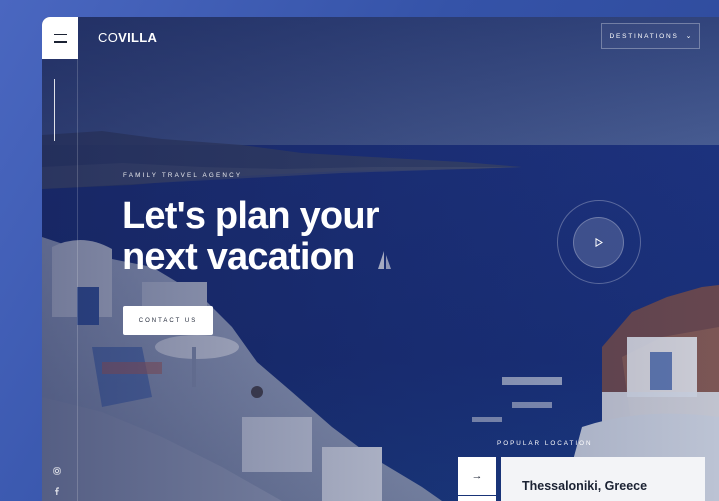  Describe the element at coordinates (644, 36) in the screenshot. I see `destinations-label: DESTINATIONS` at that location.